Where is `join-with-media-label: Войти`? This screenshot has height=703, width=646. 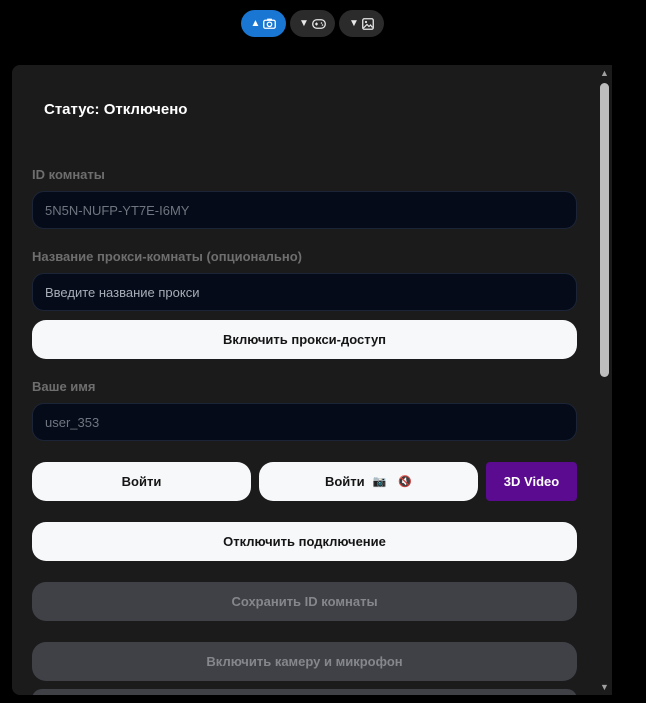 join-with-media-label: Войти is located at coordinates (344, 481).